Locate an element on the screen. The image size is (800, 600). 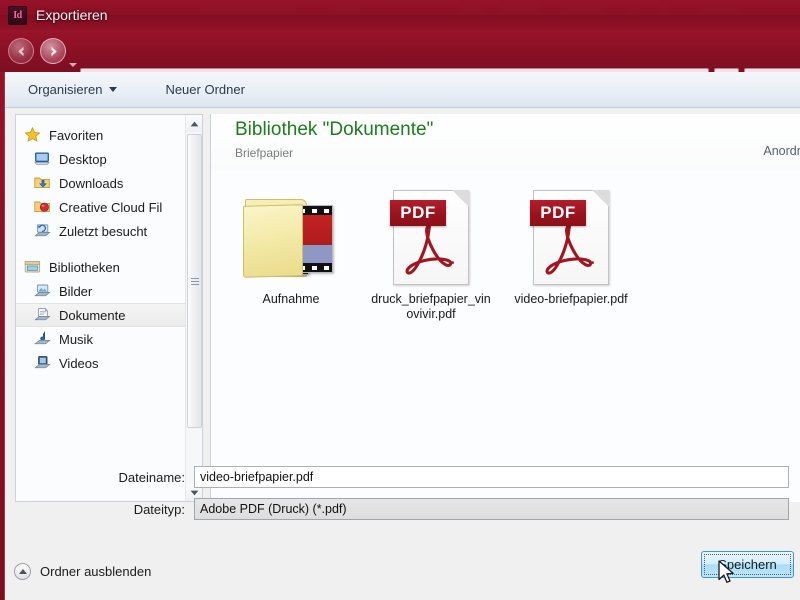
sidebar-group-label: Bibliotheken is located at coordinates (84, 267).